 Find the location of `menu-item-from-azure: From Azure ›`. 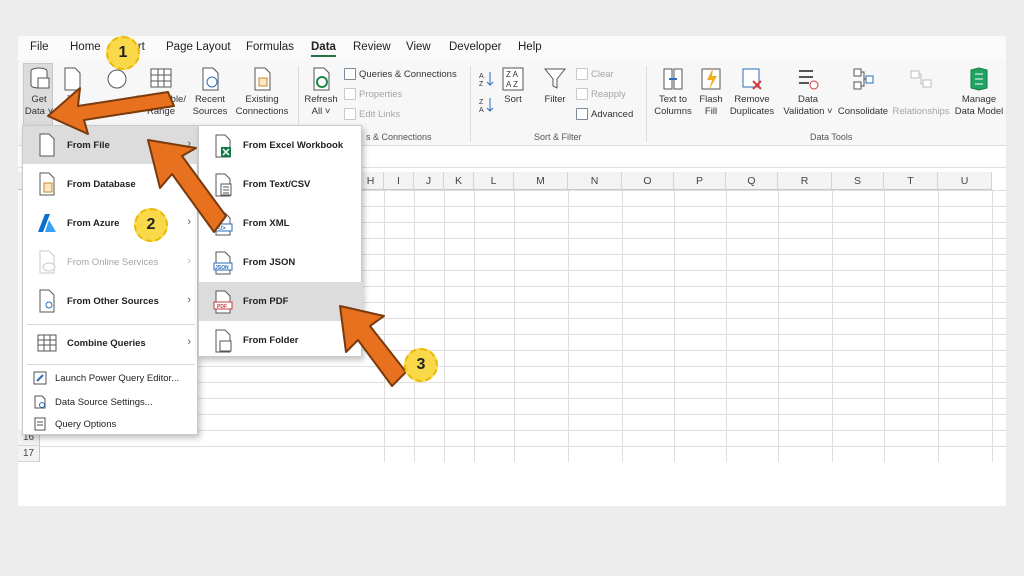

menu-item-from-azure: From Azure › is located at coordinates (111, 223).